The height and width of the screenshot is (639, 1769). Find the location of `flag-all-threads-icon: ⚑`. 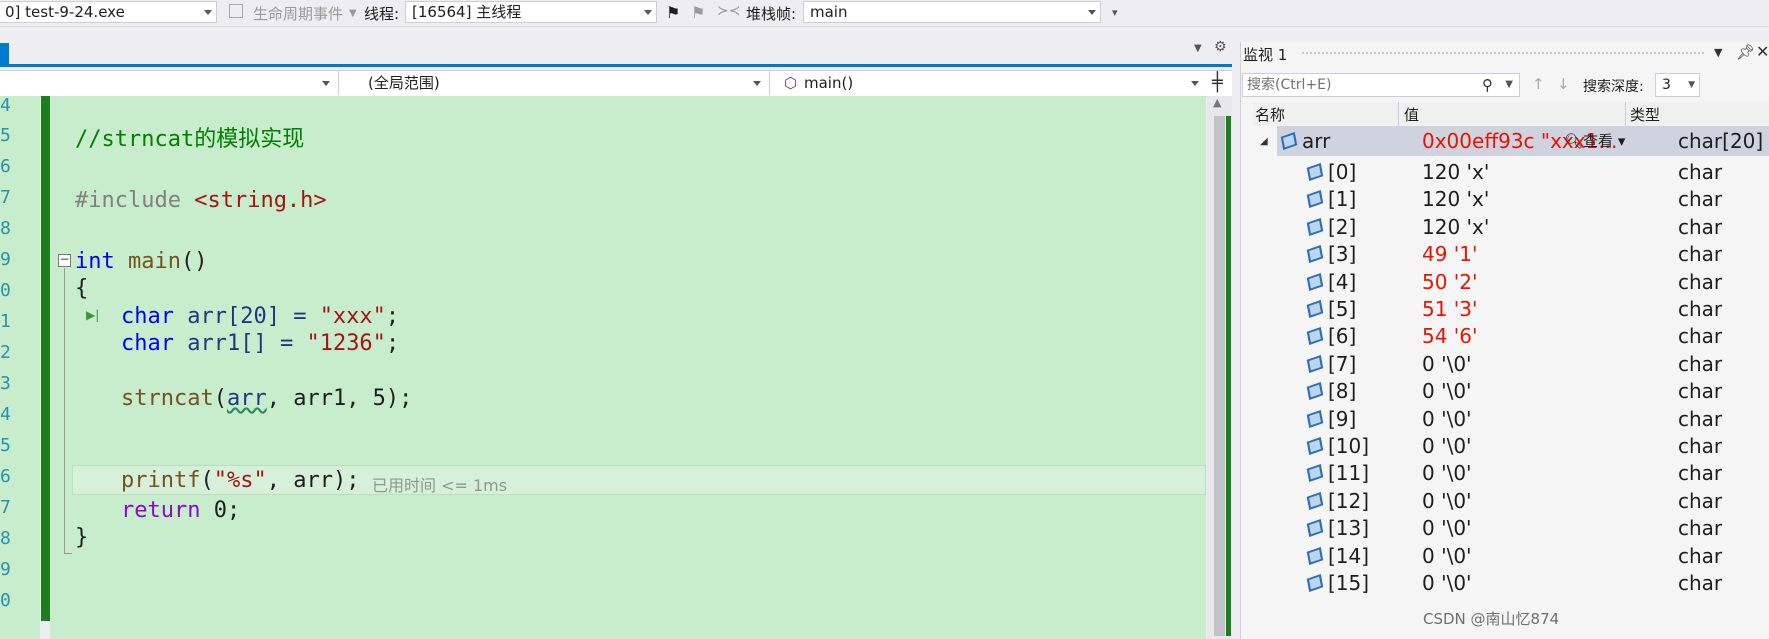

flag-all-threads-icon: ⚑ is located at coordinates (698, 12).